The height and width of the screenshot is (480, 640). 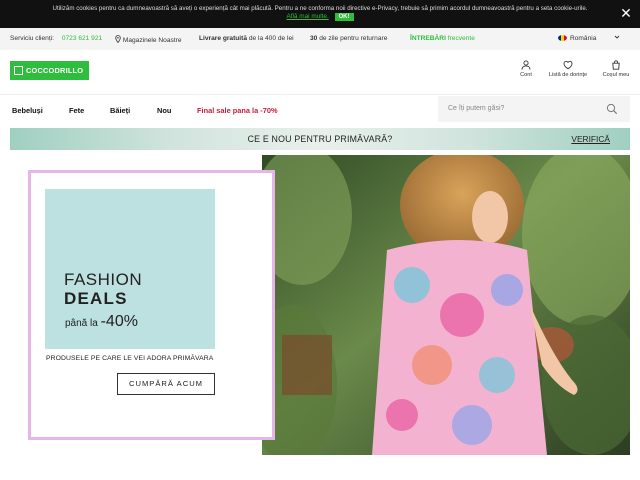 What do you see at coordinates (118, 39) in the screenshot?
I see `location-pin-icon` at bounding box center [118, 39].